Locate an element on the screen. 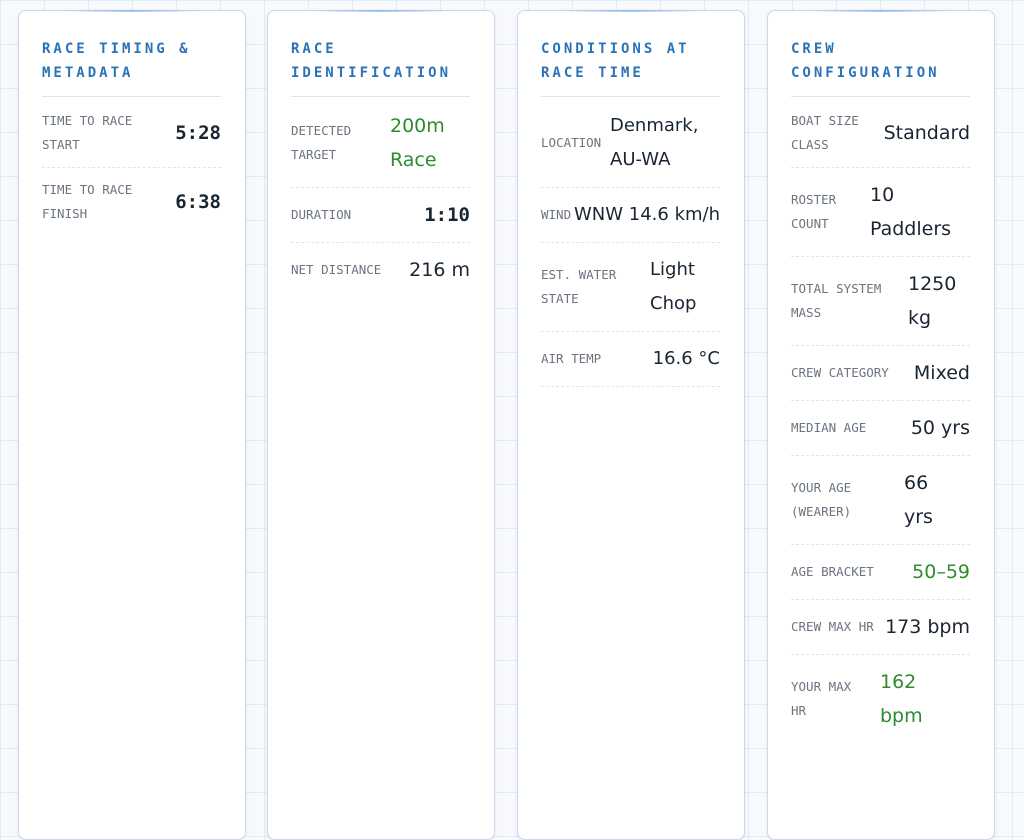 This screenshot has height=840, width=1024. air-temp-value: 16.6 °C is located at coordinates (686, 358).